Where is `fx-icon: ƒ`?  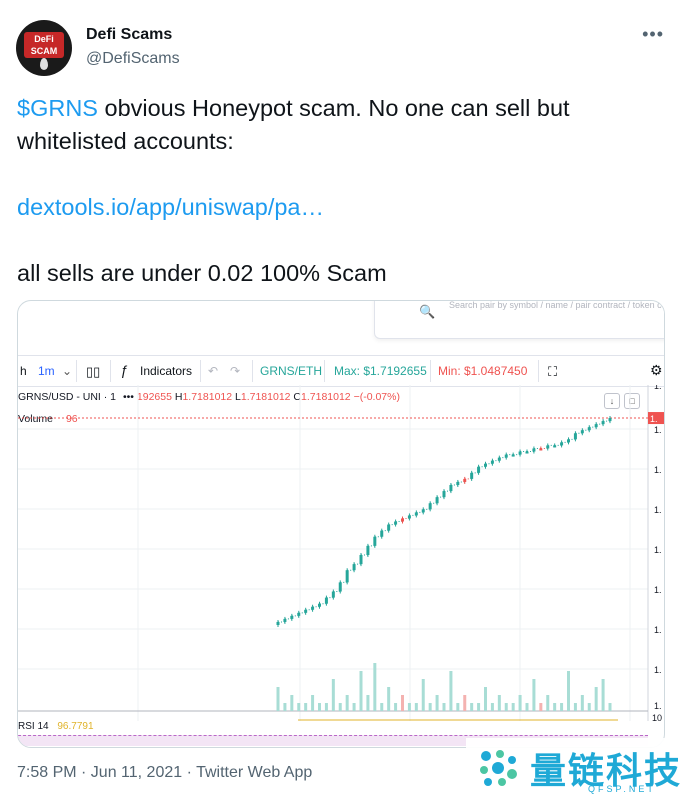
fx-icon: ƒ is located at coordinates (124, 370).